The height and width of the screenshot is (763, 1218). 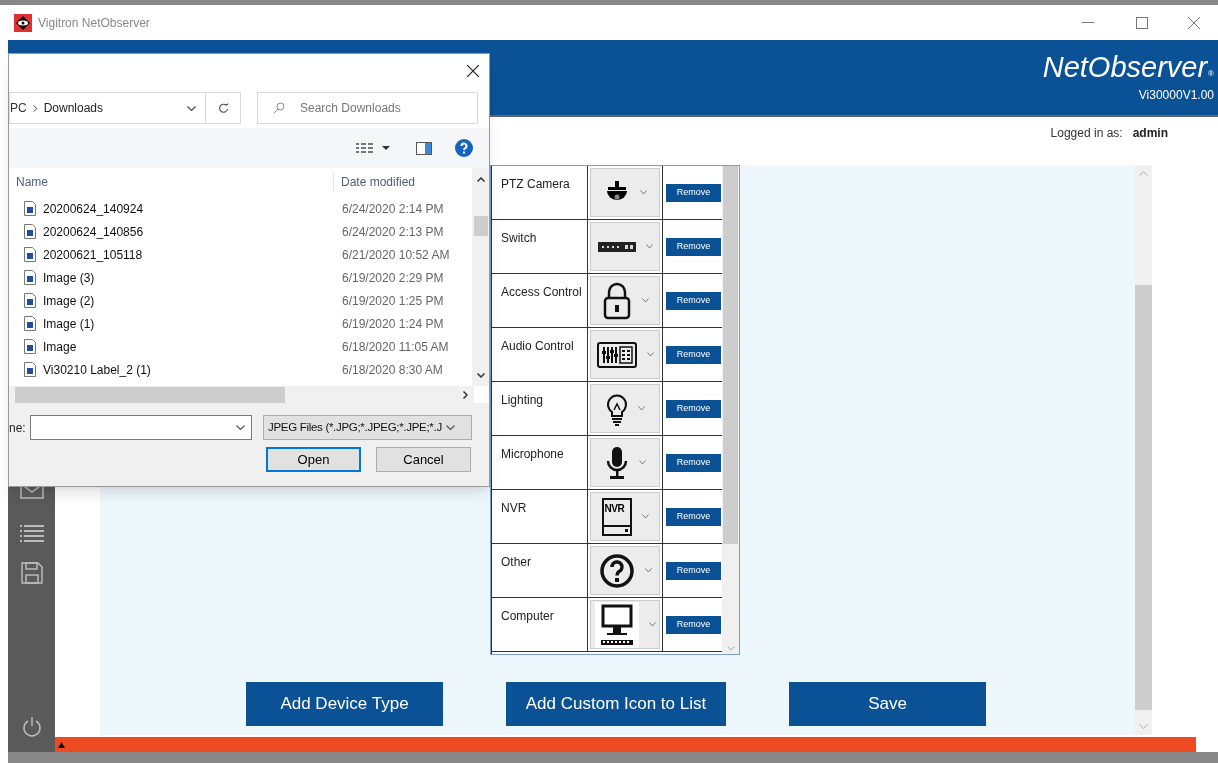 What do you see at coordinates (423, 459) in the screenshot?
I see `dialog-button: Cancel` at bounding box center [423, 459].